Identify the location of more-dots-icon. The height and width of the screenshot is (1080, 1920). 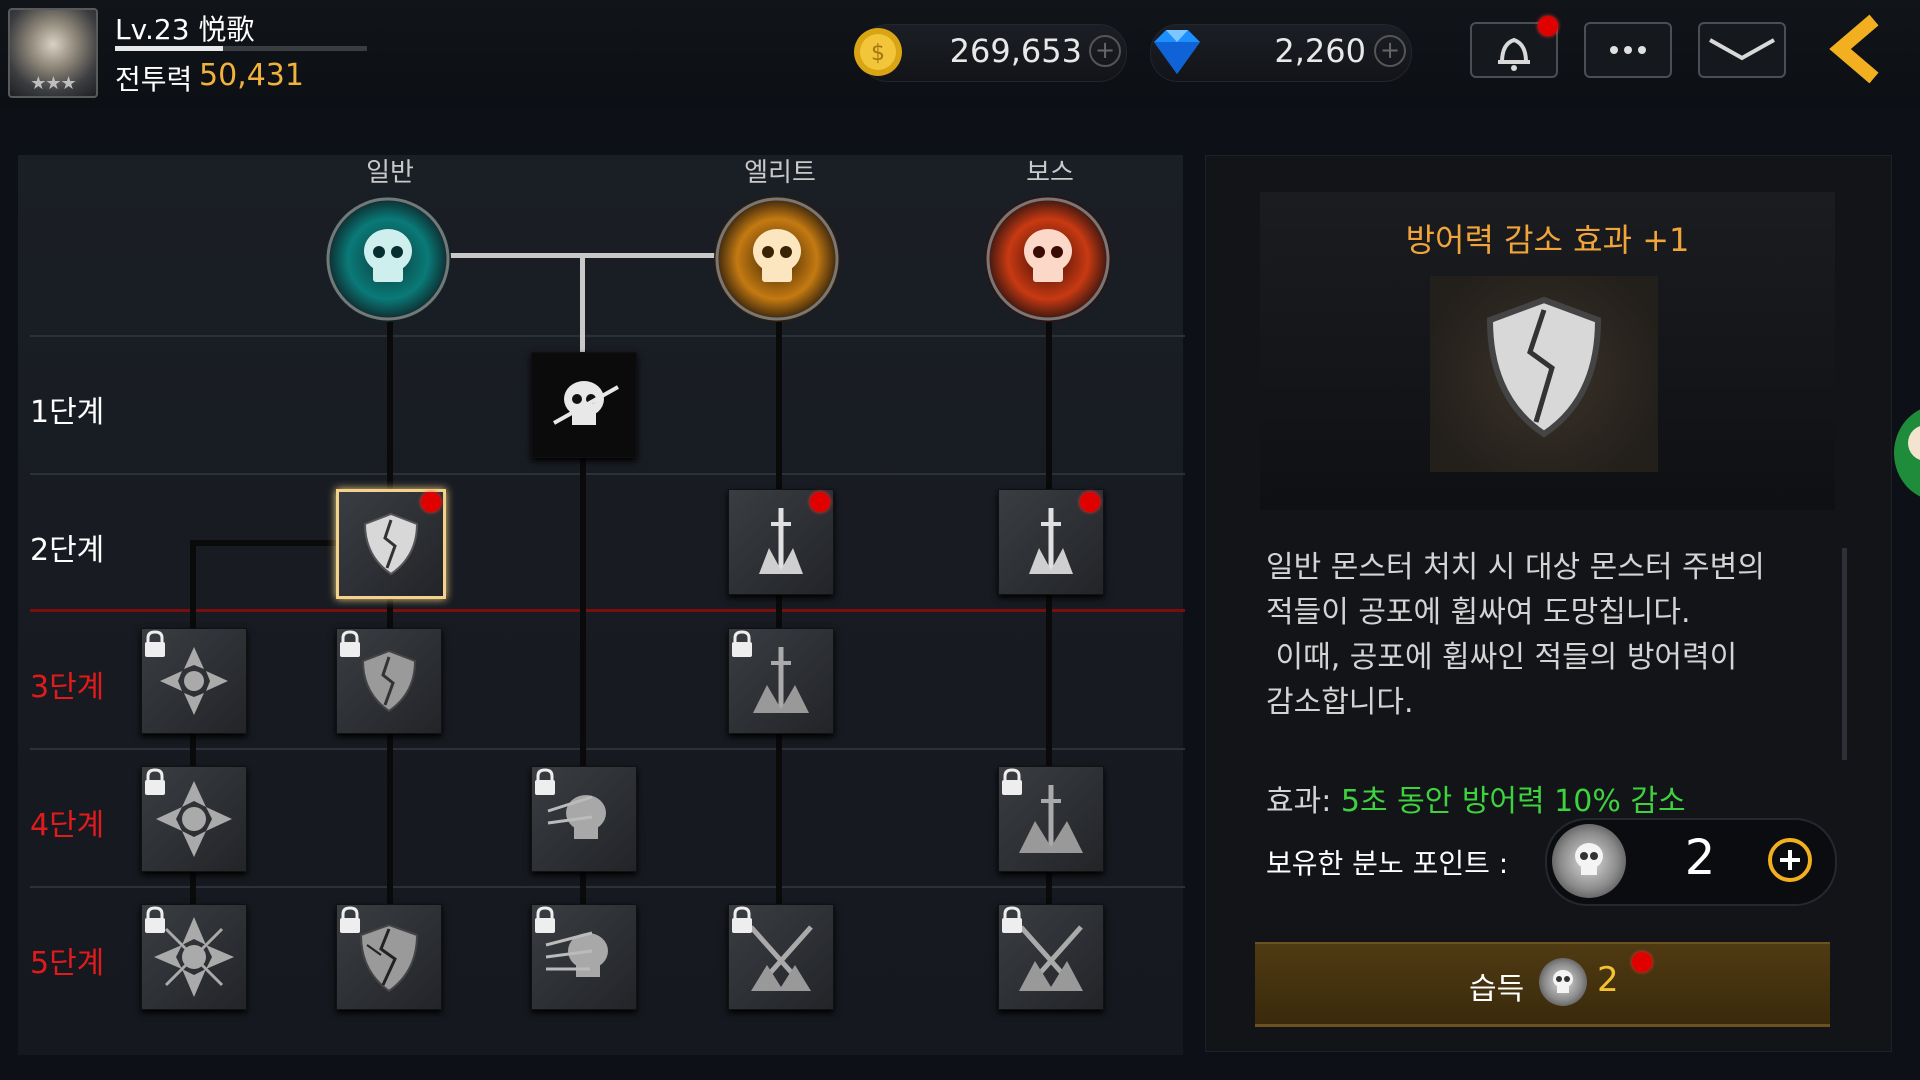
(1628, 50).